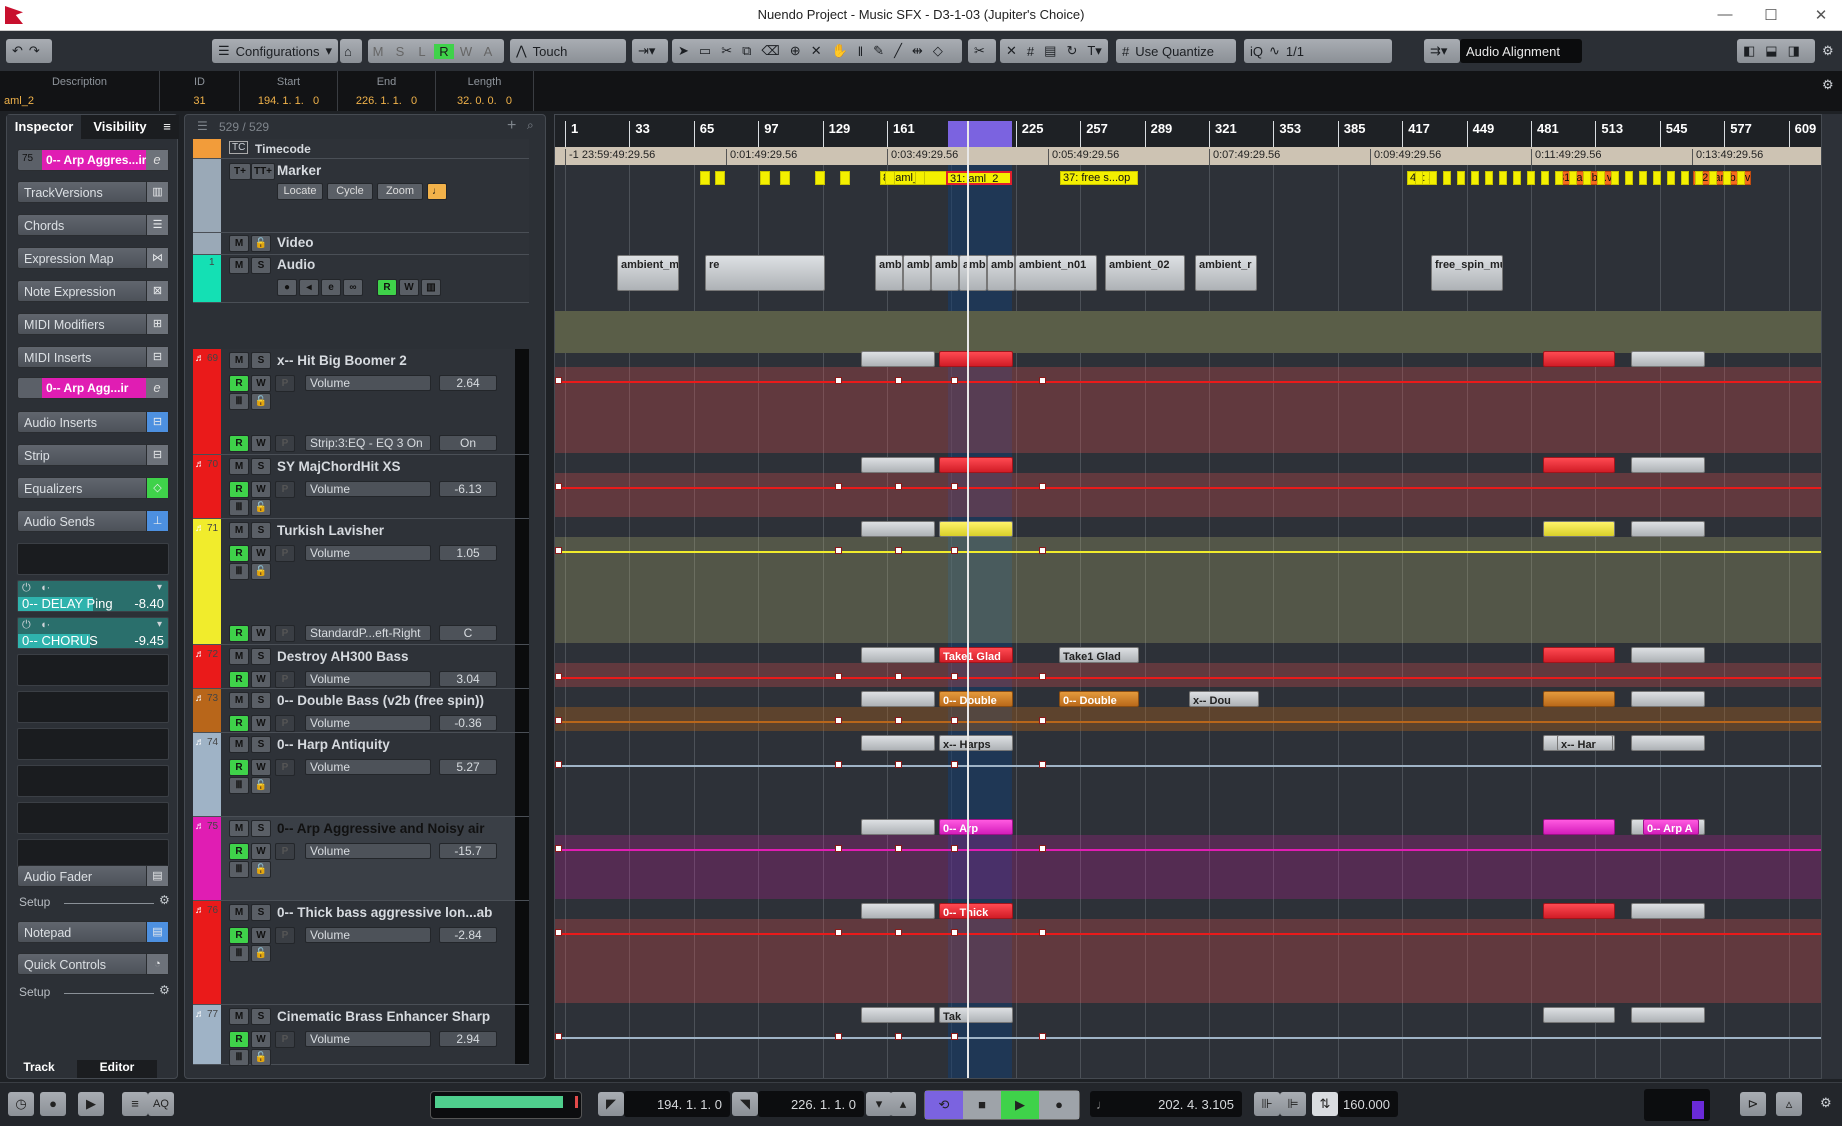  I want to click on transport-settings-gear-icon: ⚙, so click(1826, 1103).